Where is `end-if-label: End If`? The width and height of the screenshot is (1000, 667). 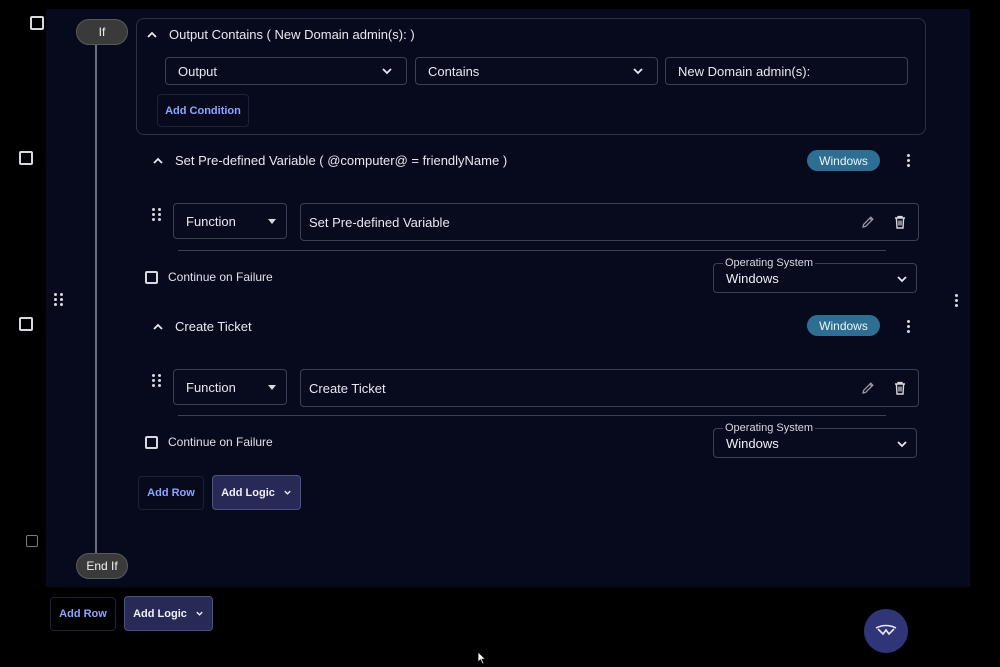
end-if-label: End If is located at coordinates (102, 566).